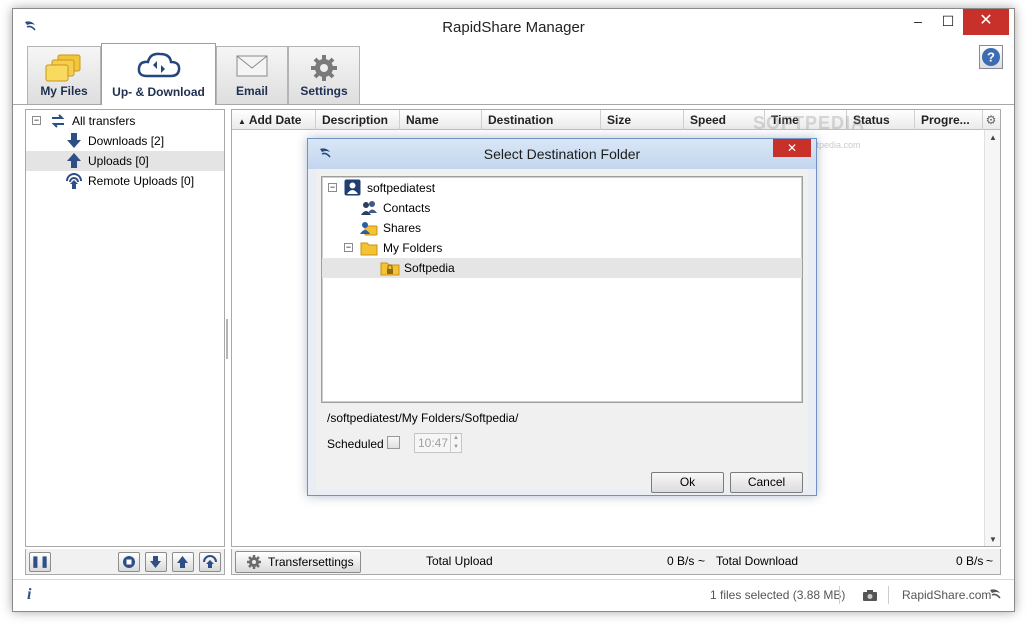 This screenshot has height=632, width=1032. I want to click on remote-upload-icon, so click(210, 561).